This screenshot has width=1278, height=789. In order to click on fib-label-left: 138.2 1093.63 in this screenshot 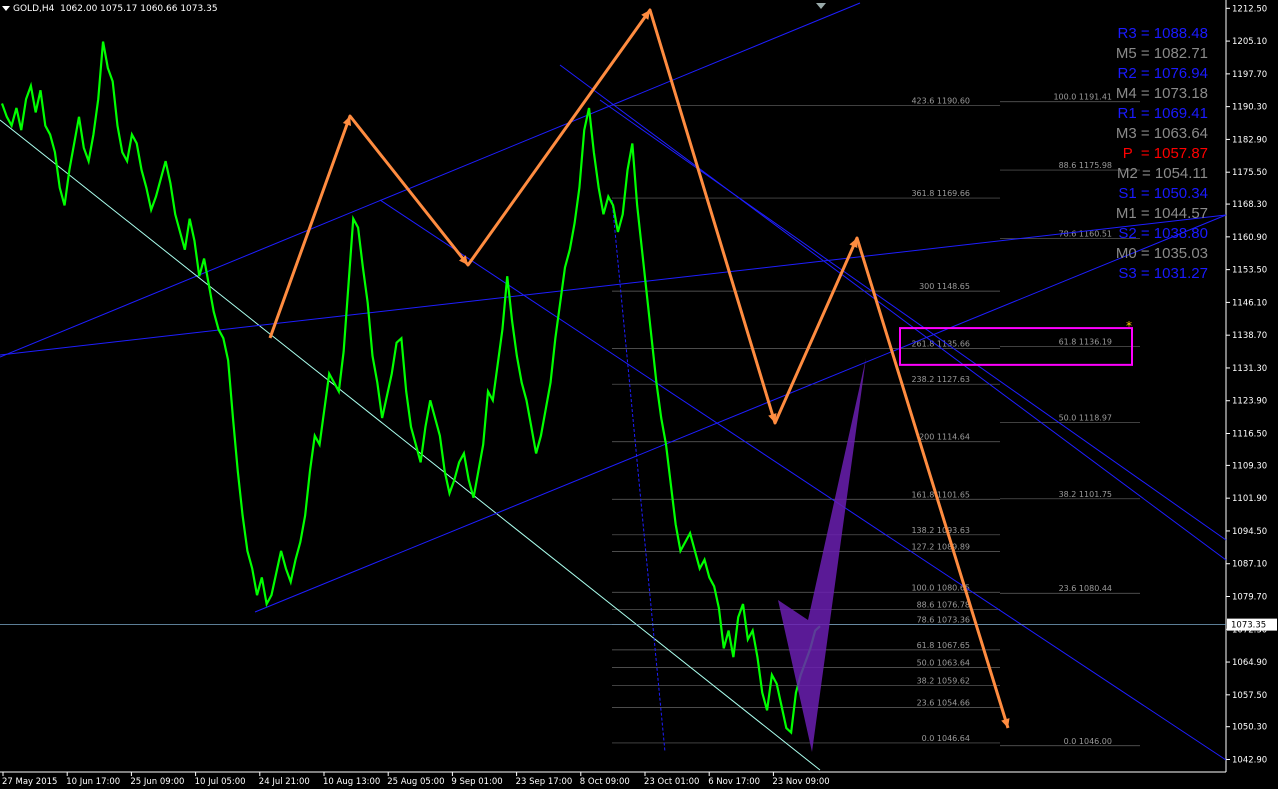, I will do `click(940, 530)`.